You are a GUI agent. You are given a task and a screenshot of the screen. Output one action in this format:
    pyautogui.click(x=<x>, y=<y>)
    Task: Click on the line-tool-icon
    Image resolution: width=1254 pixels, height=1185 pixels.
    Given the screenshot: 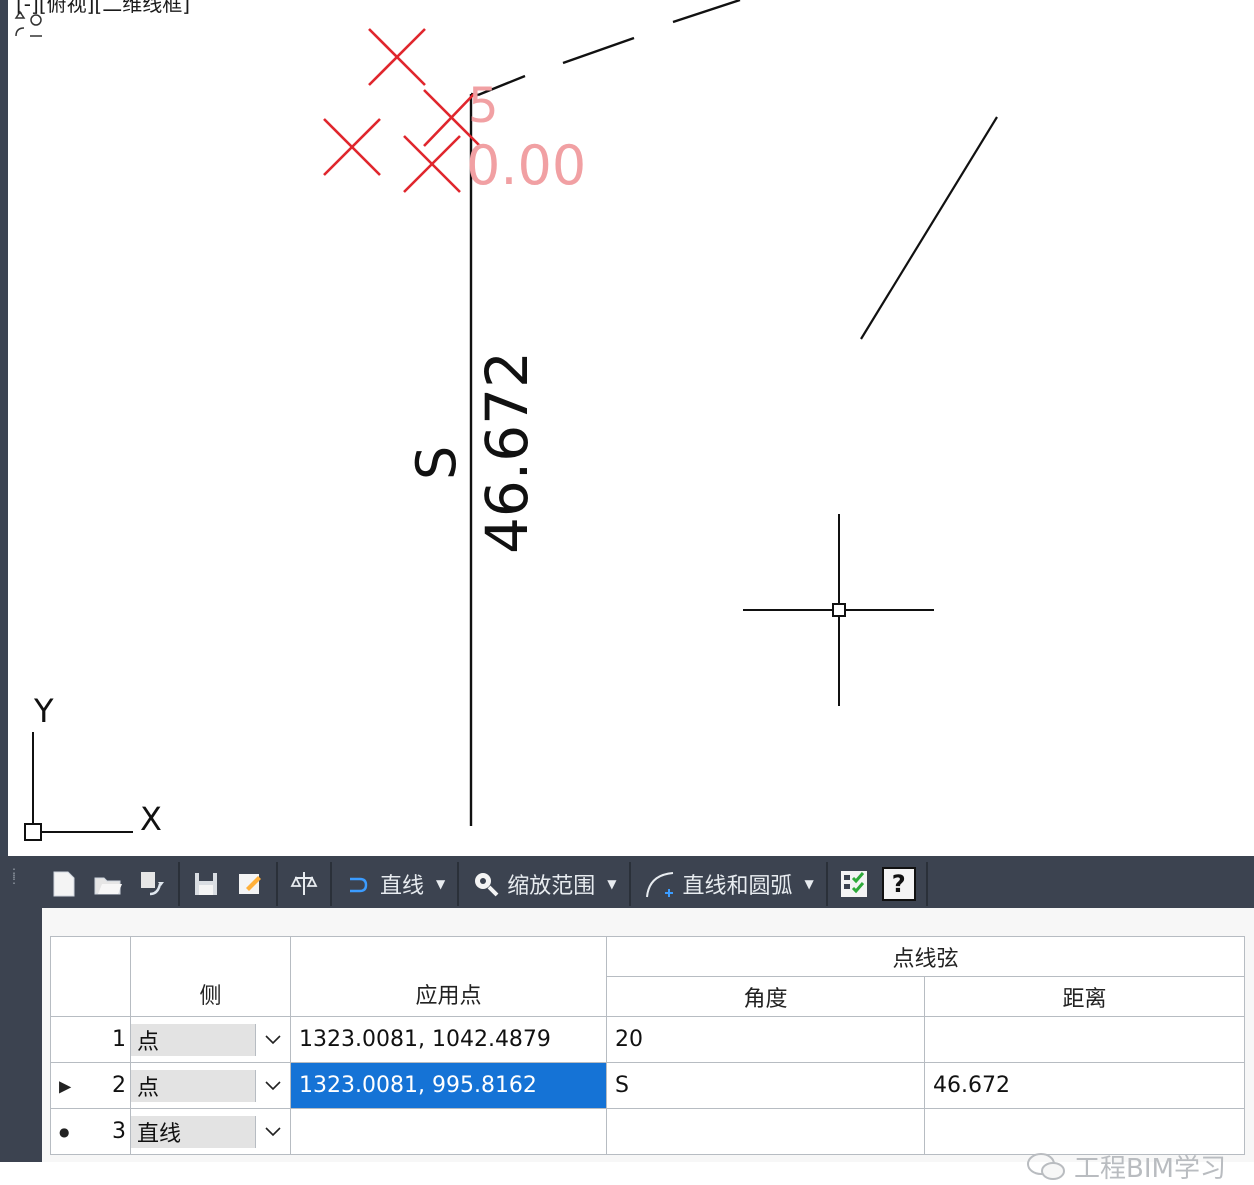 What is the action you would take?
    pyautogui.click(x=359, y=885)
    